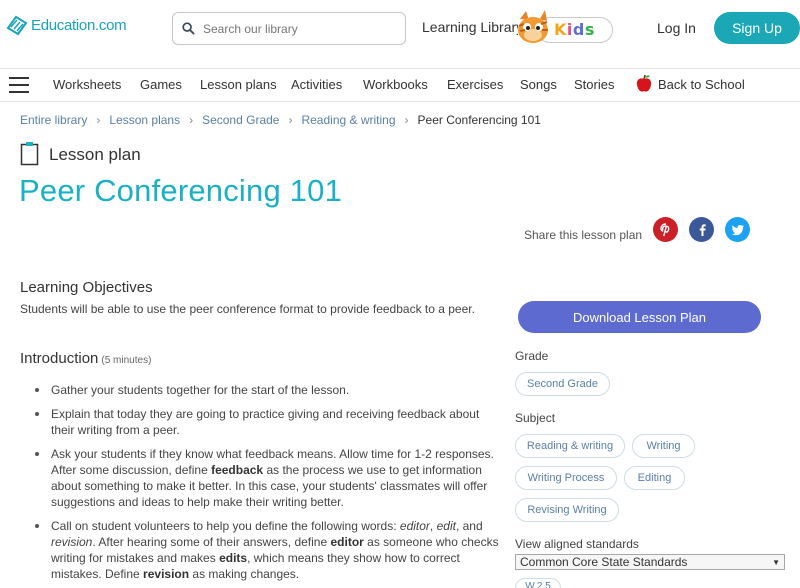 The height and width of the screenshot is (588, 800). Describe the element at coordinates (533, 26) in the screenshot. I see `kids-mascot-icon` at that location.